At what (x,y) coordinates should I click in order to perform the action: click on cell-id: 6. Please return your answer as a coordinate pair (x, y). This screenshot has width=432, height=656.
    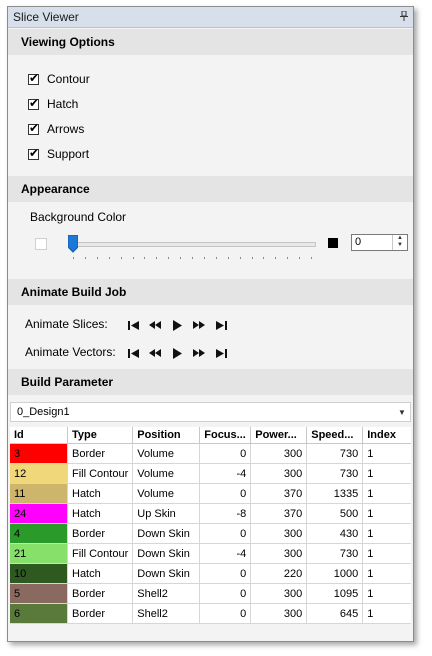
    Looking at the image, I should click on (39, 613).